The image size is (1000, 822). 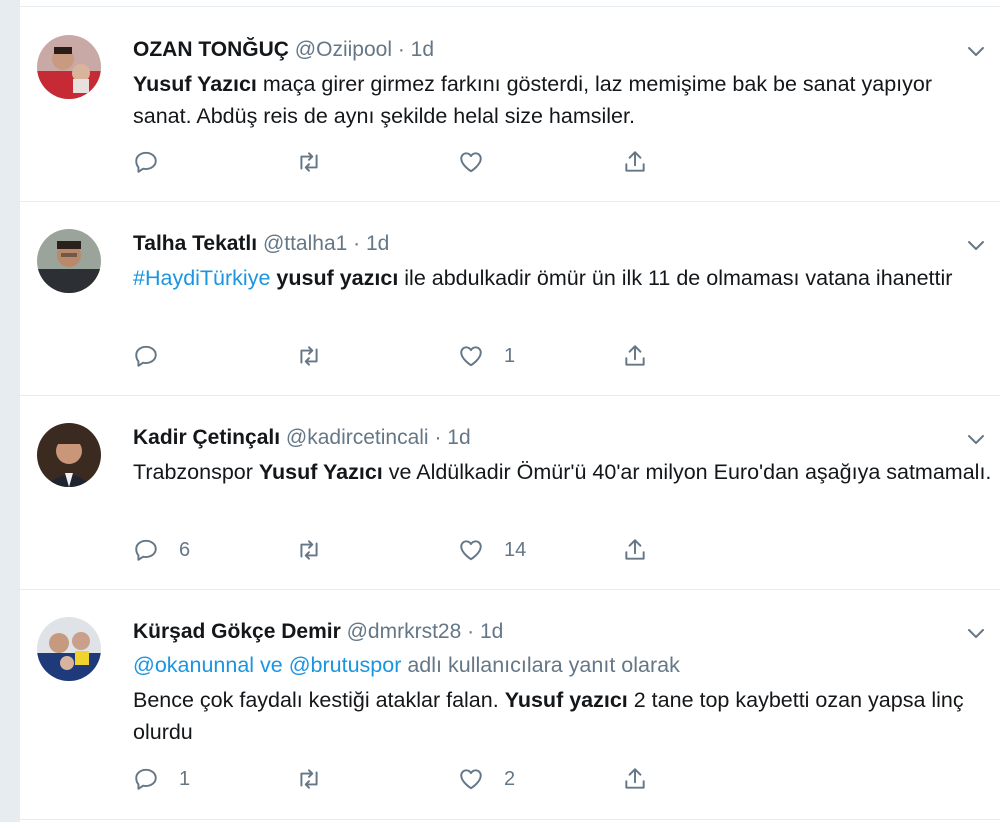 I want to click on reply-count: 6, so click(x=185, y=549).